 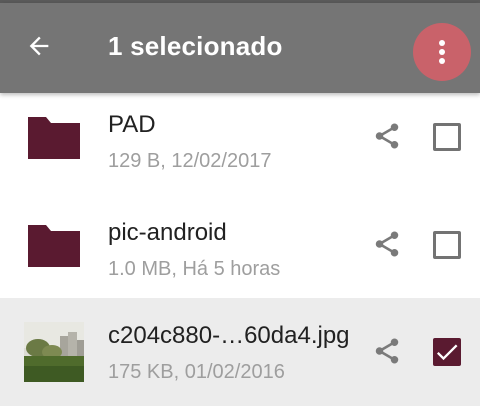 What do you see at coordinates (195, 46) in the screenshot?
I see `selection-title: 1 selecionado` at bounding box center [195, 46].